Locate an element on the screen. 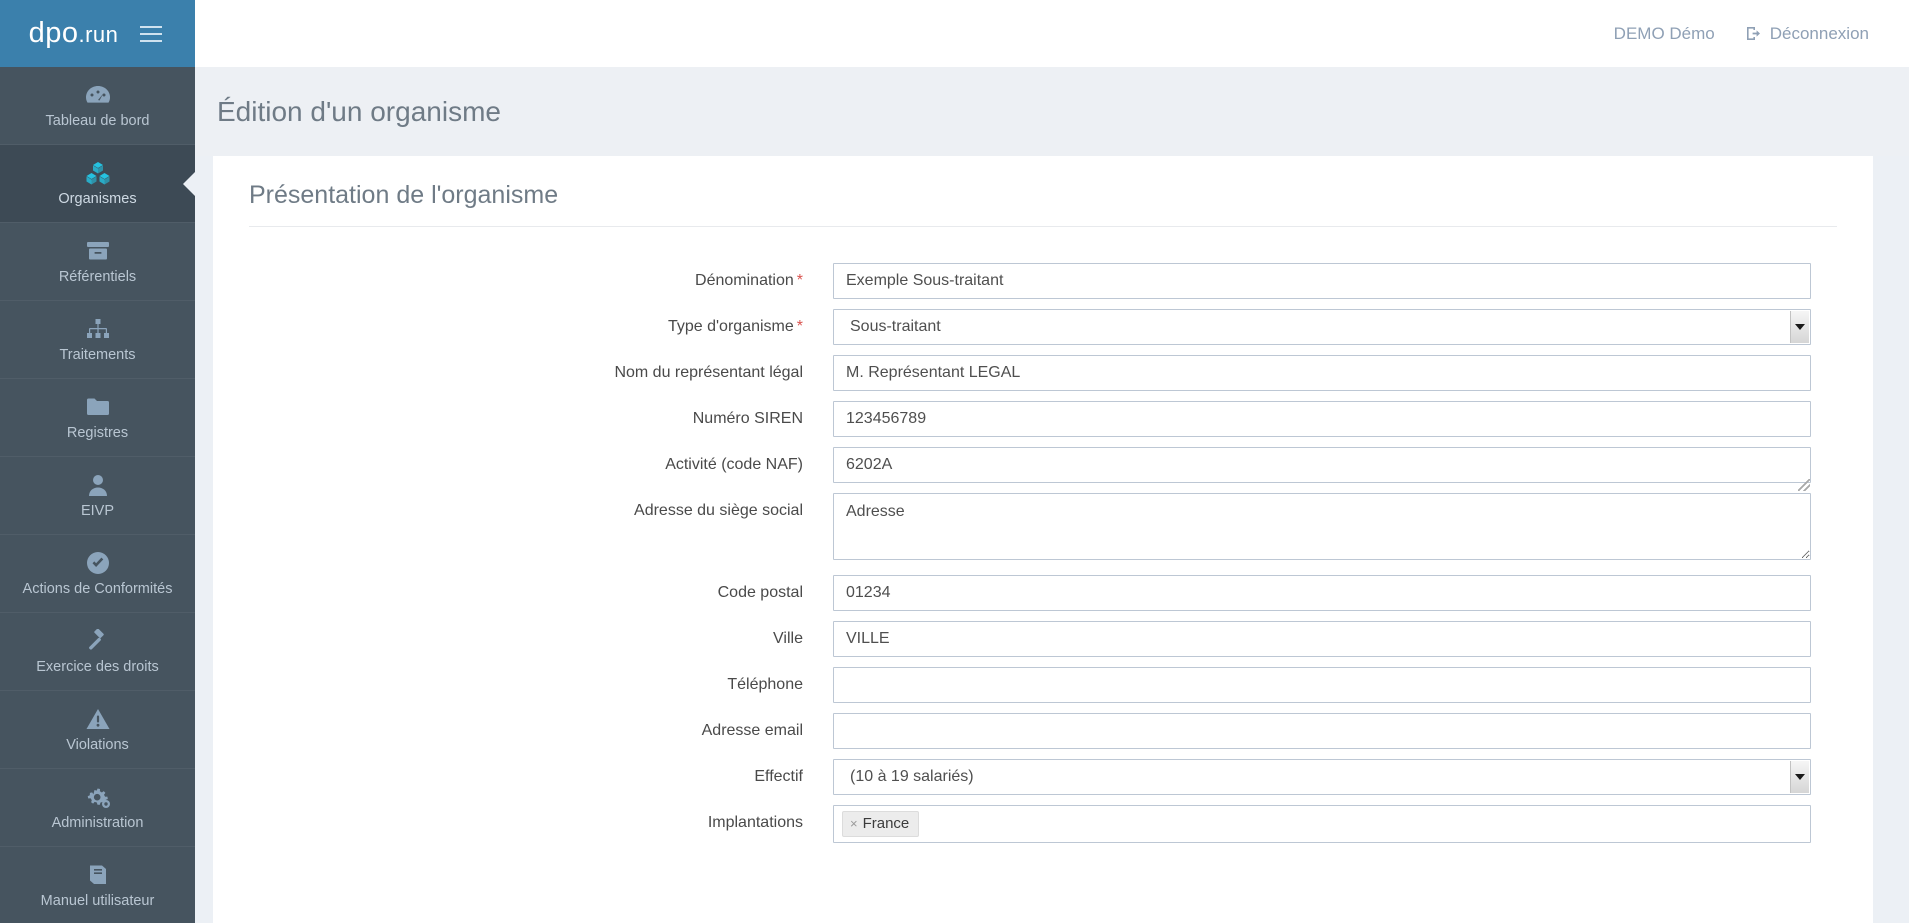  field-row-code-postal: Code postal is located at coordinates (1043, 593).